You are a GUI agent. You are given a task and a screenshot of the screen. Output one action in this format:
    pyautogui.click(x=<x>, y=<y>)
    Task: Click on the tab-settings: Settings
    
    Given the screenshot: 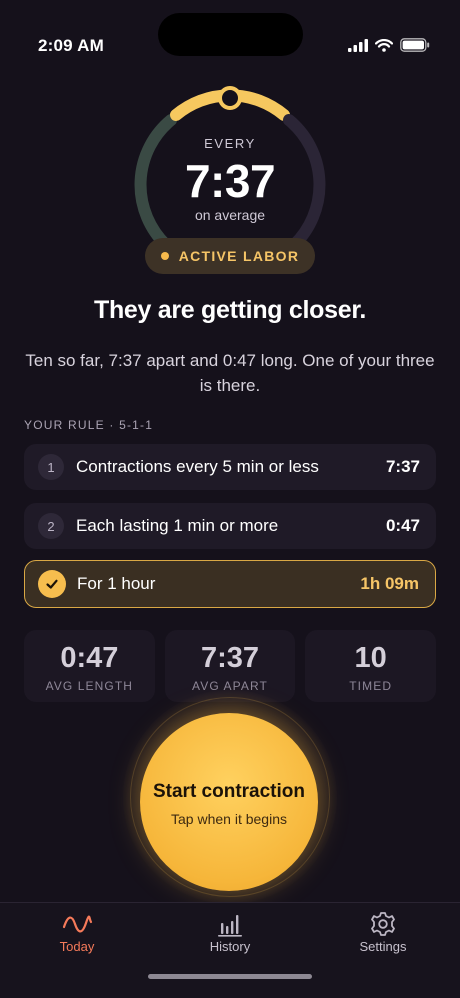 What is the action you would take?
    pyautogui.click(x=383, y=933)
    